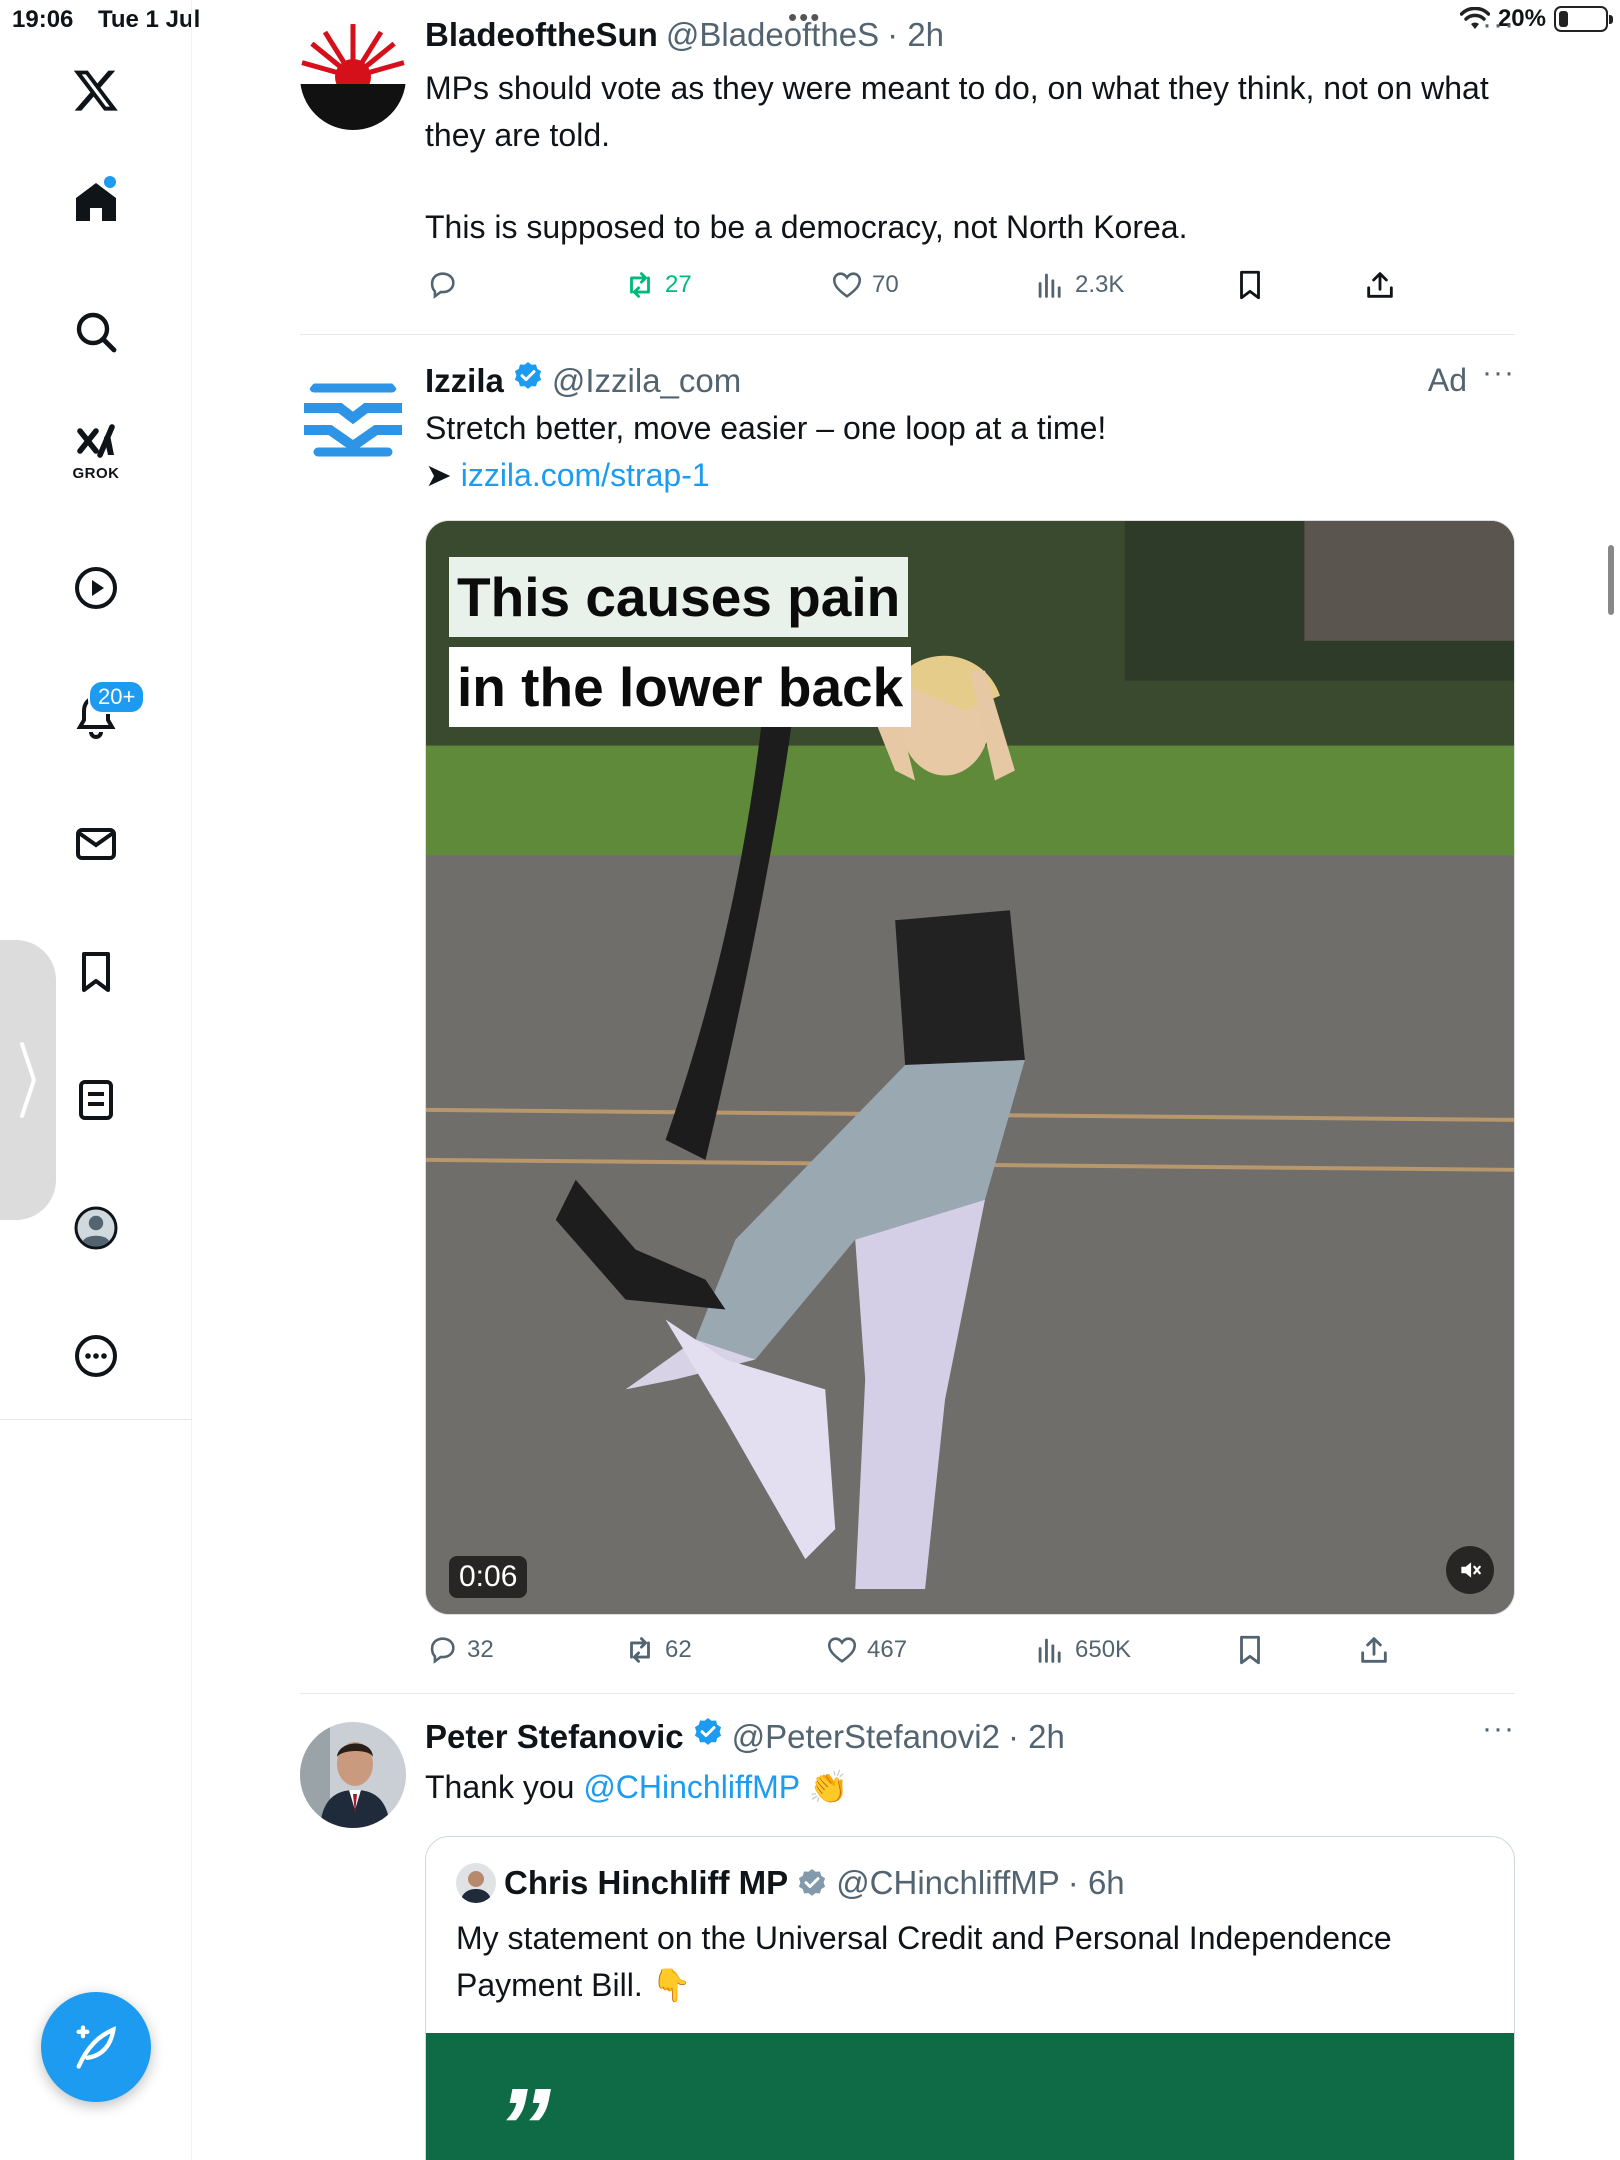 The image size is (1620, 2160). Describe the element at coordinates (772, 35) in the screenshot. I see `author-handle: @BladeoftheS` at that location.